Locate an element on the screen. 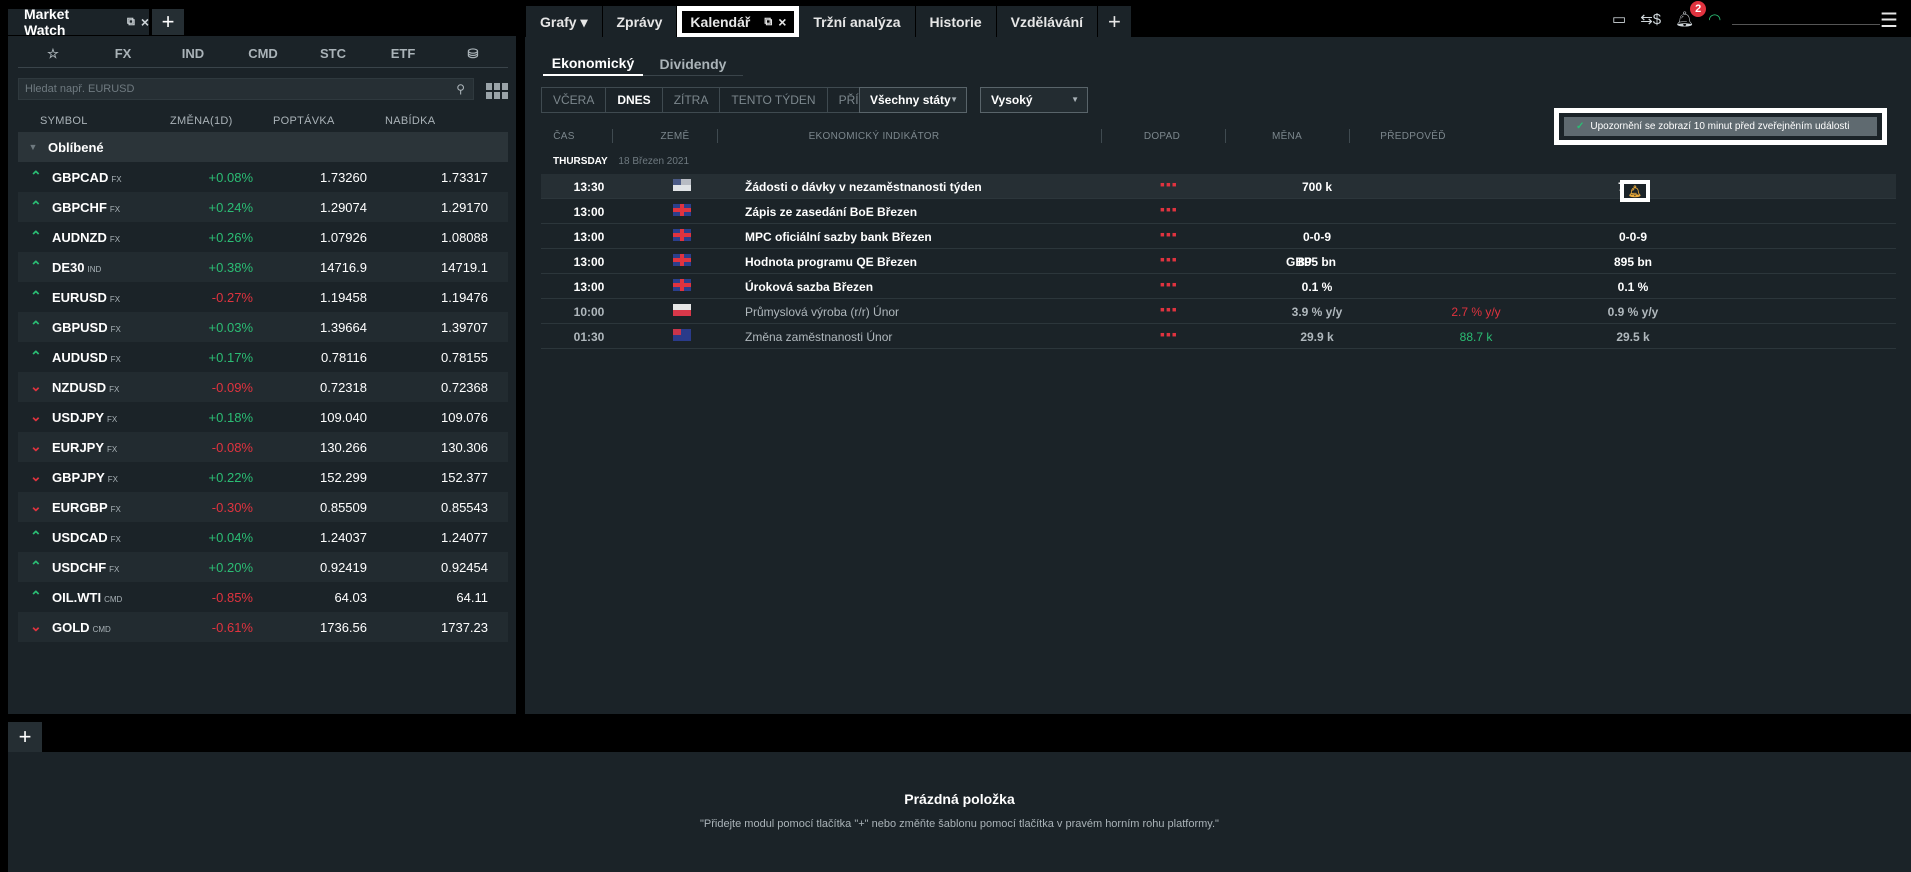 The image size is (1911, 872). table-row: ⌃ DE30 IND +0.38% 14716.9 14719.1 is located at coordinates (263, 267).